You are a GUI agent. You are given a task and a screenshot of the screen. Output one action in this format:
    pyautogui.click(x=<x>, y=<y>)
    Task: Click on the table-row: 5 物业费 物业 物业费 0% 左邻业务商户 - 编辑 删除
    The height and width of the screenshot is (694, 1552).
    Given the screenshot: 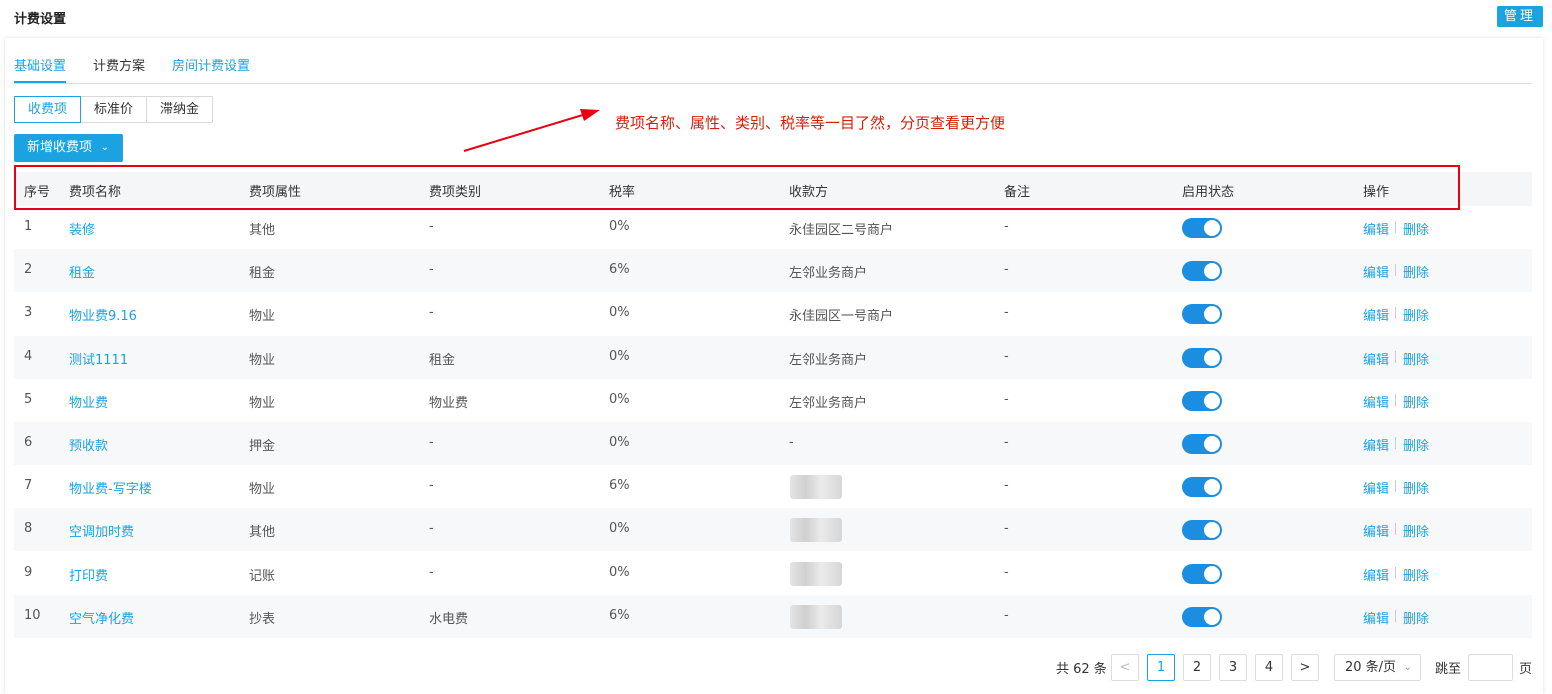 What is the action you would take?
    pyautogui.click(x=773, y=400)
    